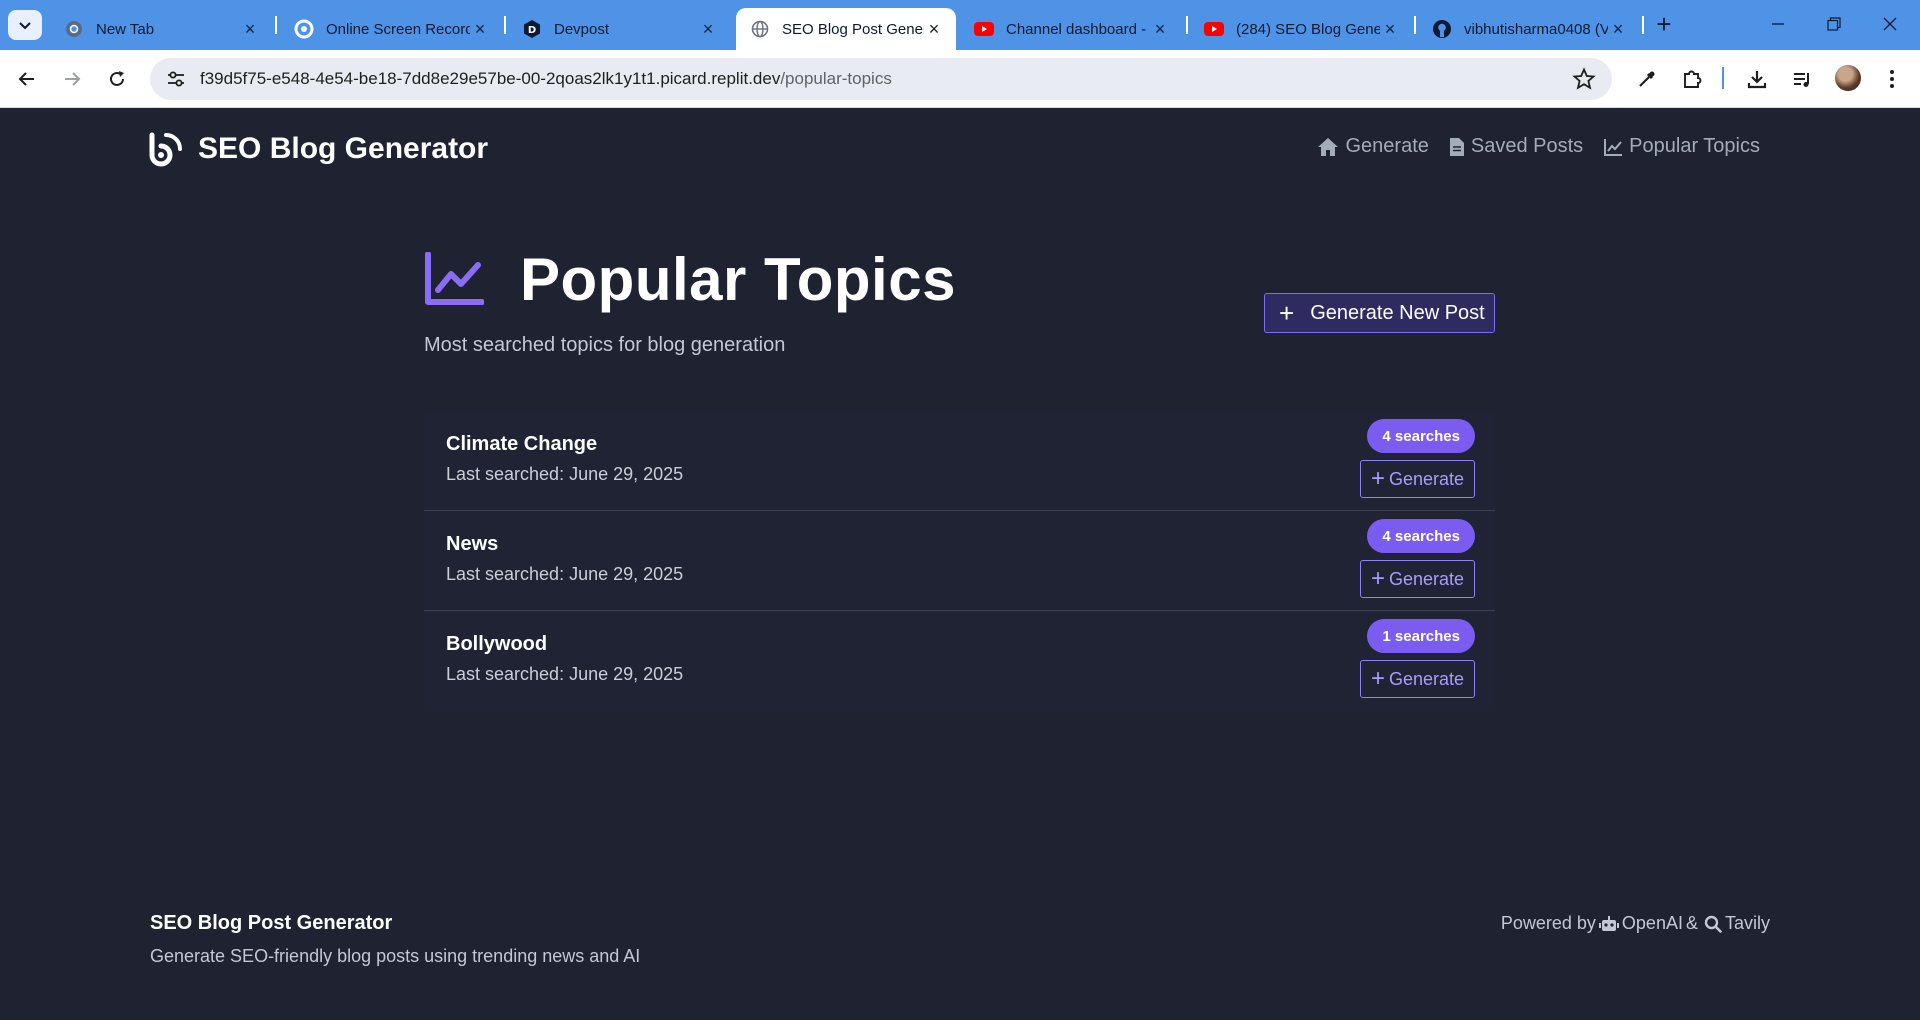 Image resolution: width=1920 pixels, height=1020 pixels. I want to click on nav-popular-topics: Popular Topics, so click(1681, 146).